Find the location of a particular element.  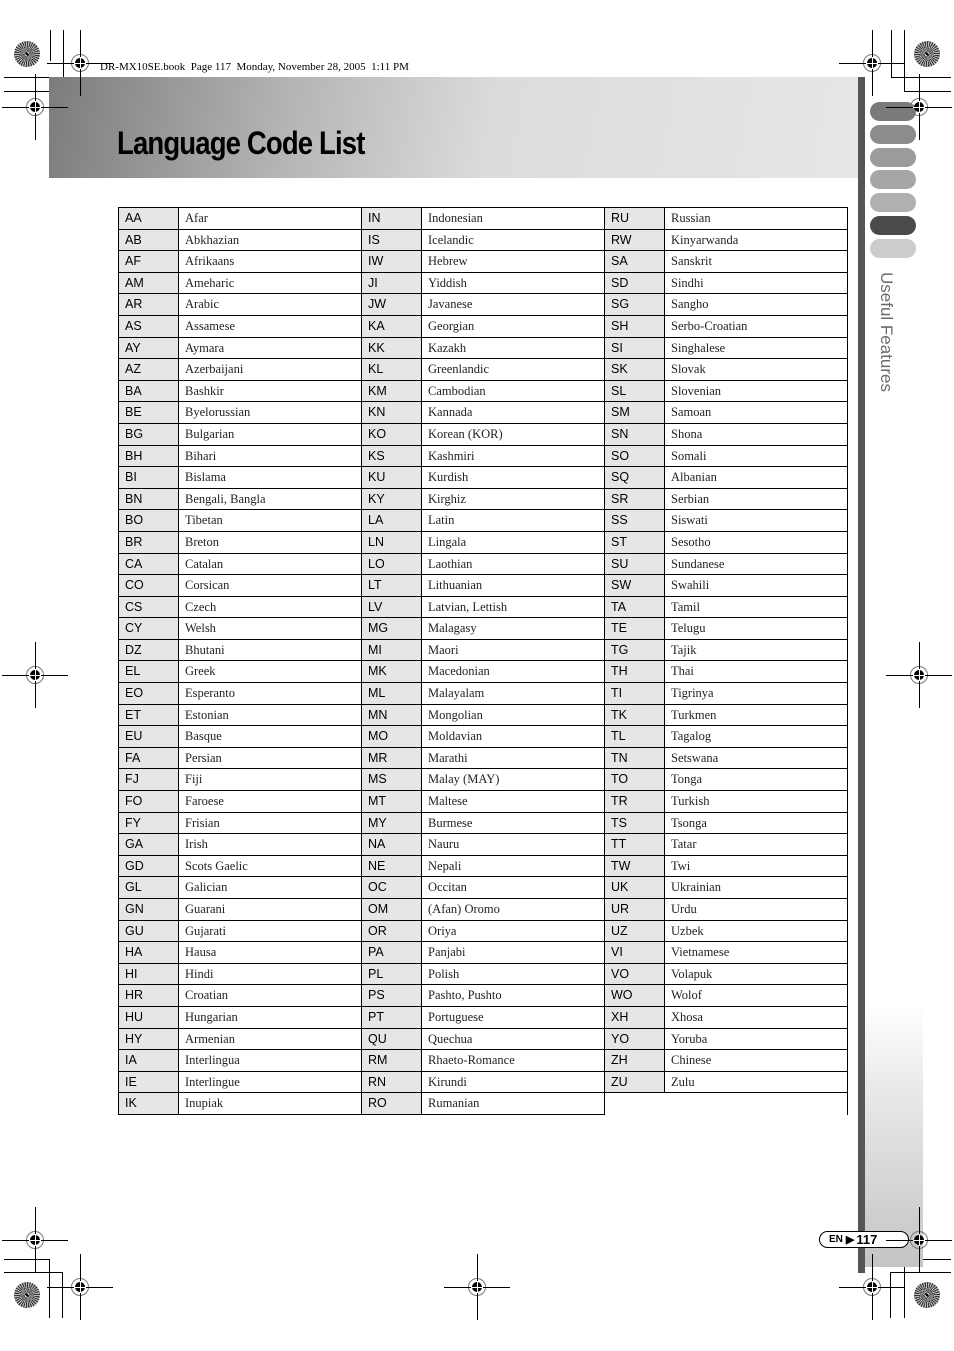

language-code: UK is located at coordinates (635, 887).